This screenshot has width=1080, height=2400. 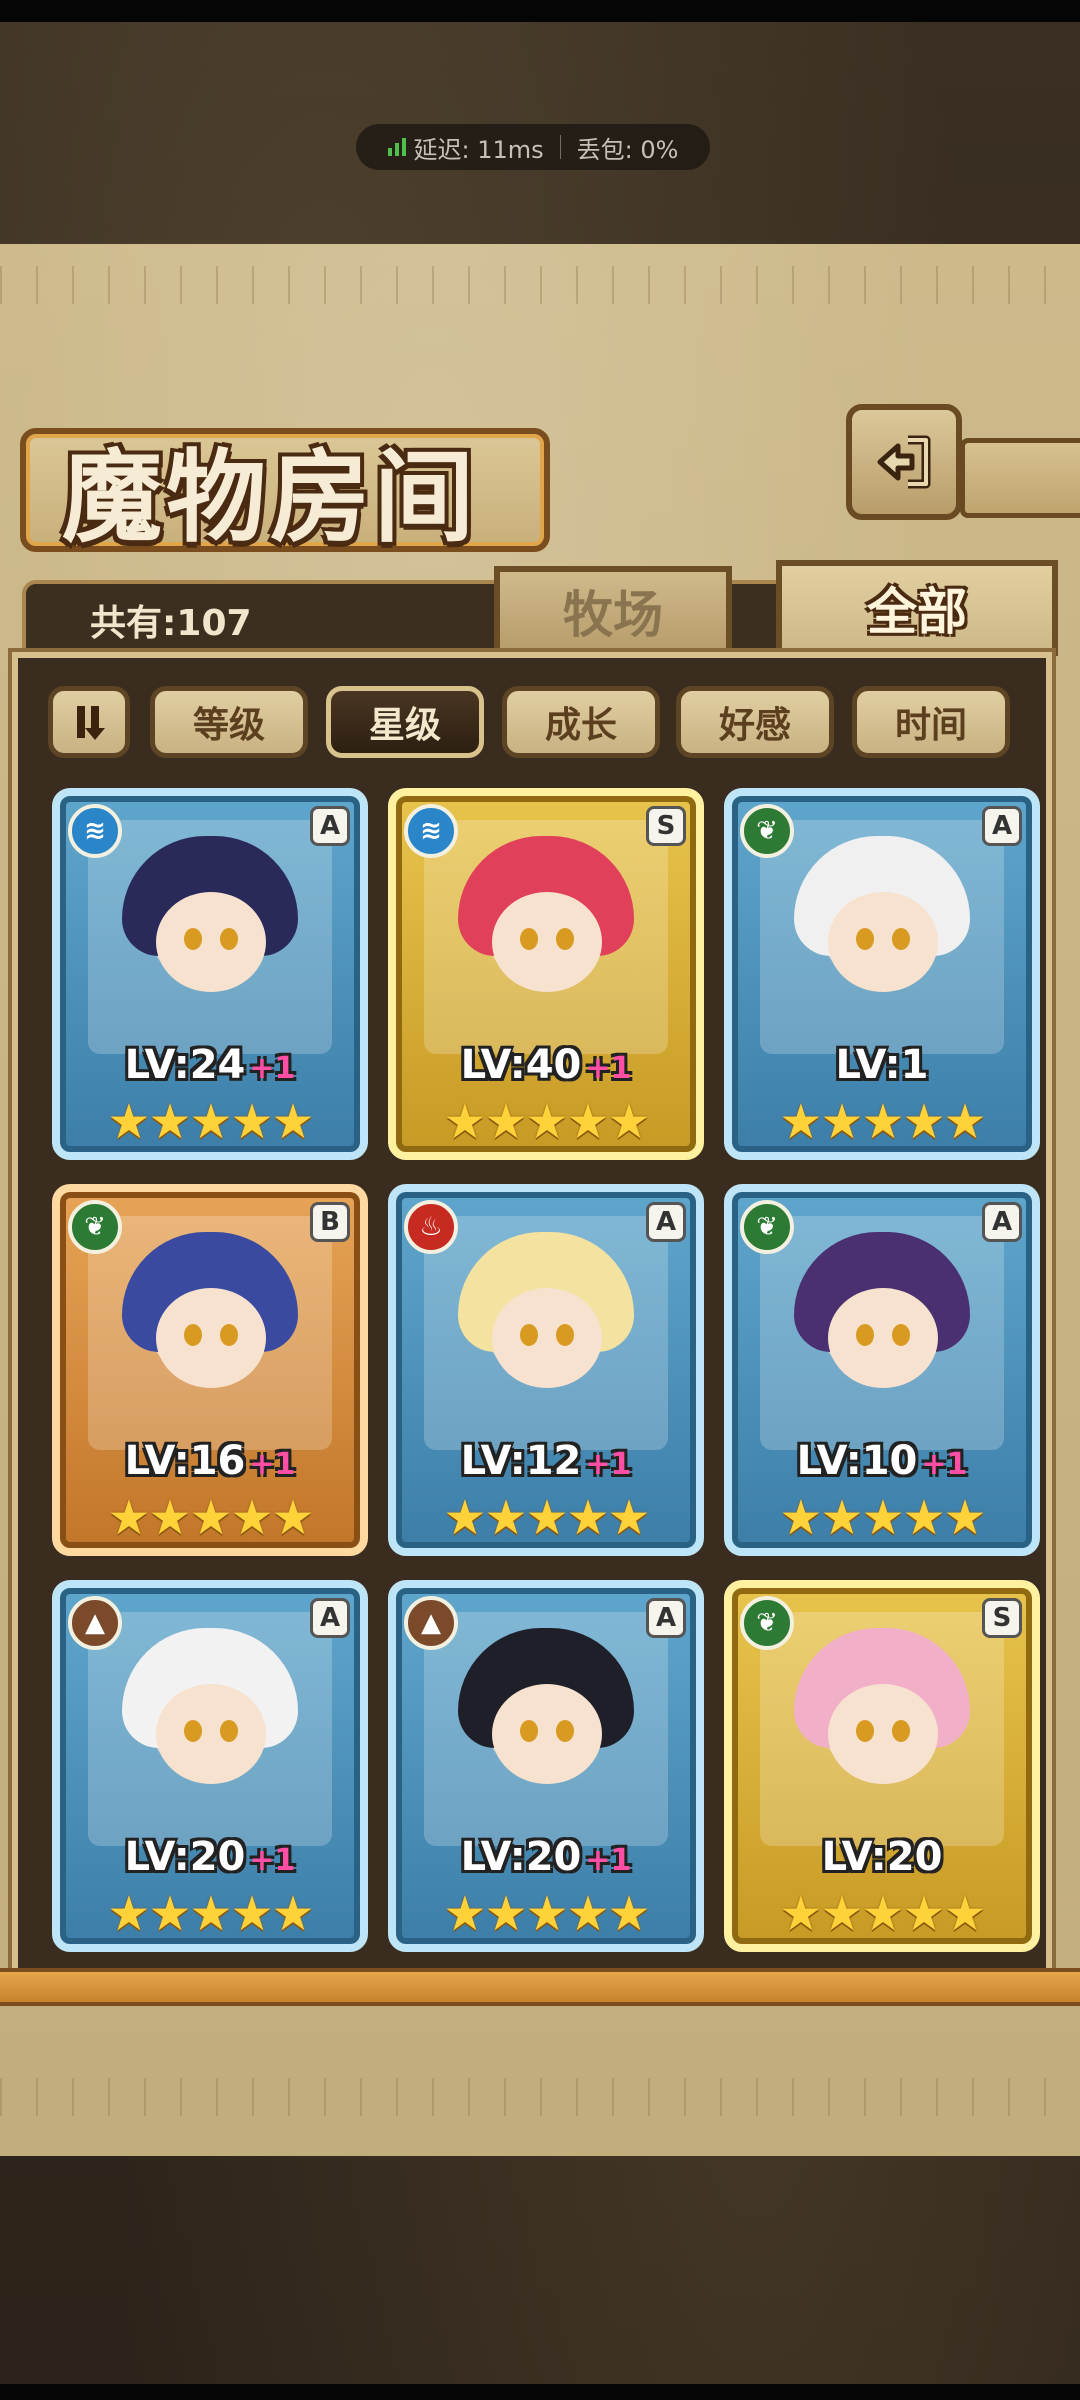 I want to click on monster-card: ❦ B LV:16 +1 ★★★★★, so click(x=210, y=1370).